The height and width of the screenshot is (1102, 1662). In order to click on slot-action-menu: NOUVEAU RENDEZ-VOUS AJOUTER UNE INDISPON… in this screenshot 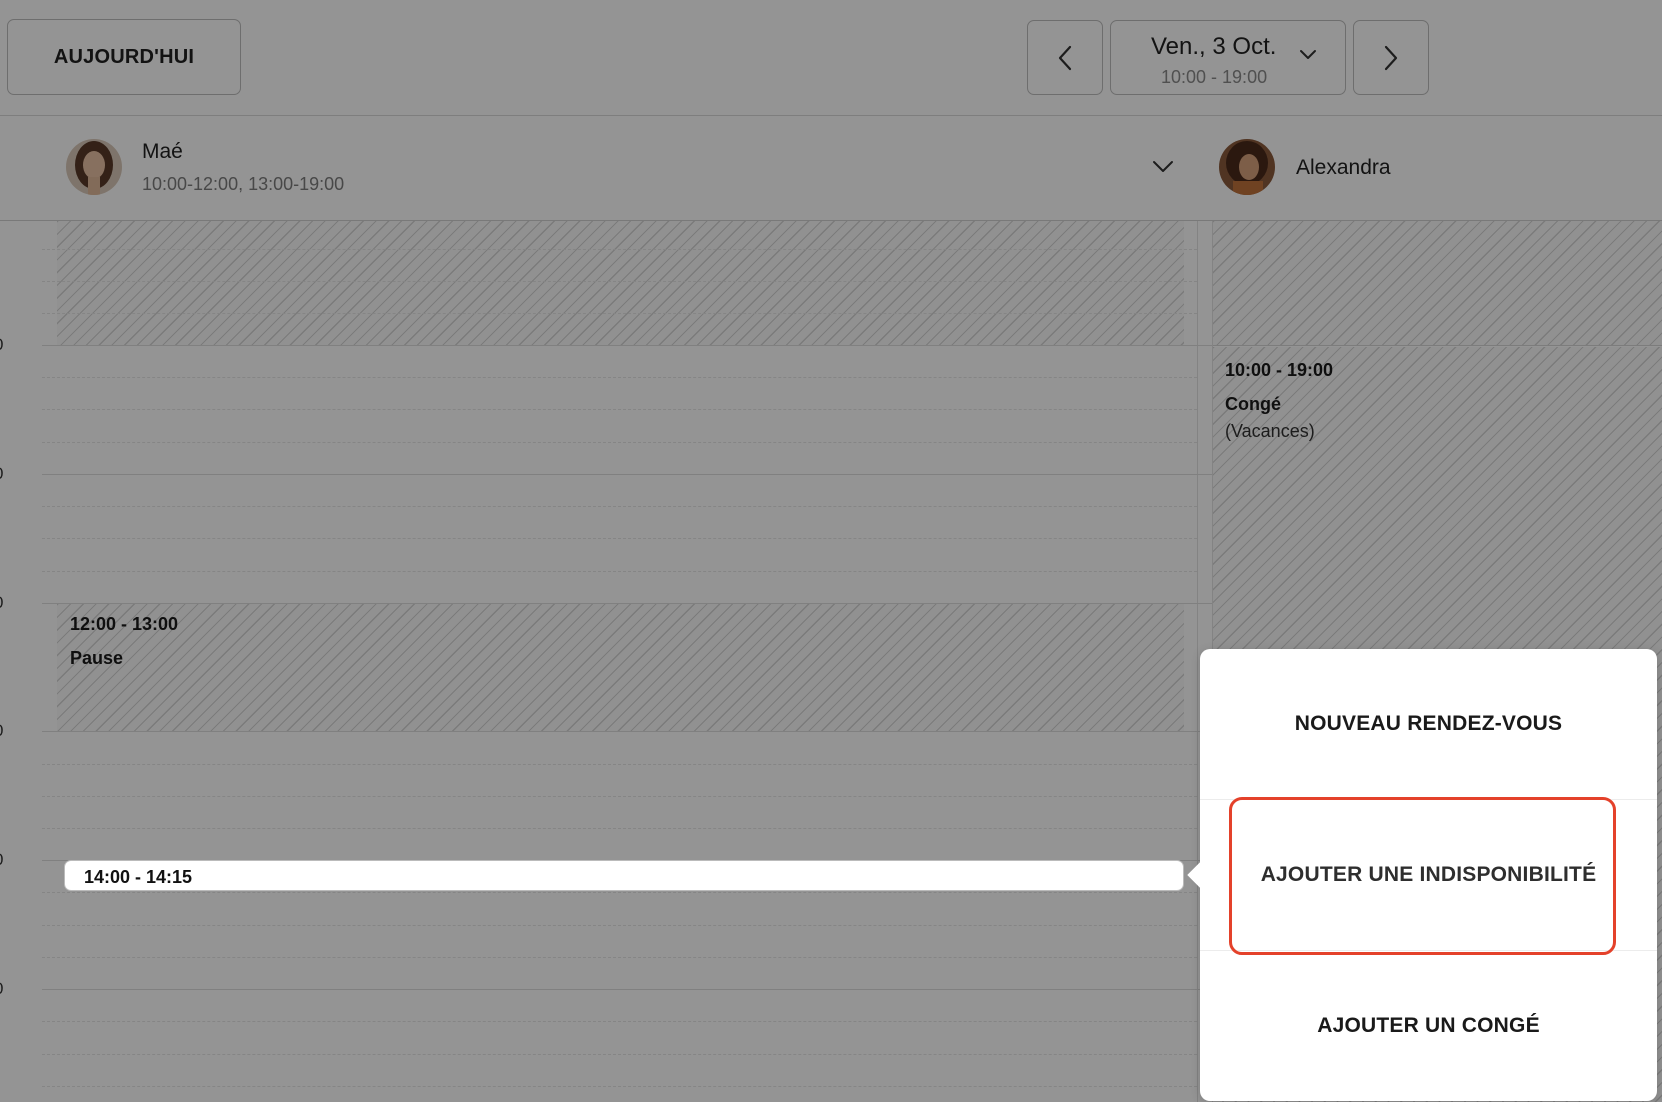, I will do `click(1422, 875)`.